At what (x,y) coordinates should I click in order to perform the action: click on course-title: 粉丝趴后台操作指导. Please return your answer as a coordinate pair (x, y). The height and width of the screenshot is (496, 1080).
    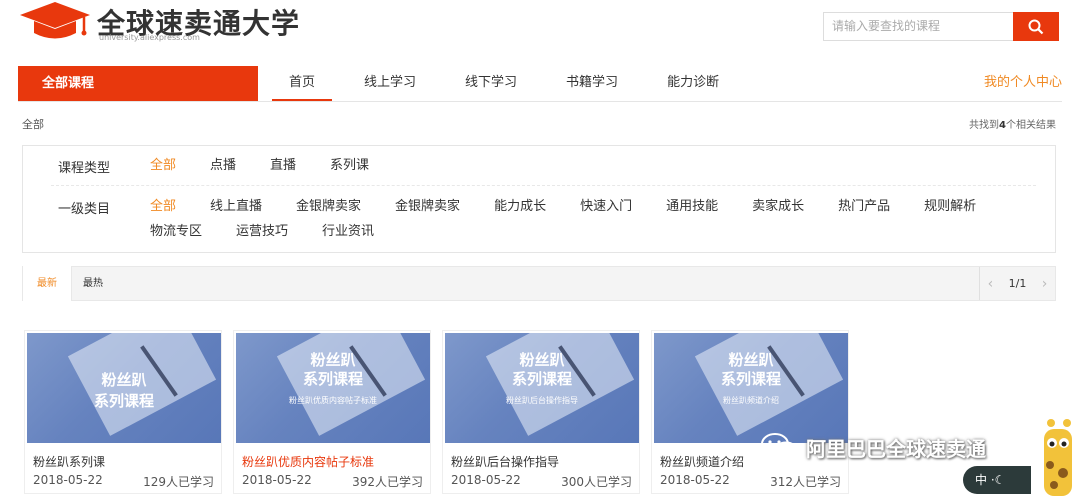
    Looking at the image, I should click on (505, 461).